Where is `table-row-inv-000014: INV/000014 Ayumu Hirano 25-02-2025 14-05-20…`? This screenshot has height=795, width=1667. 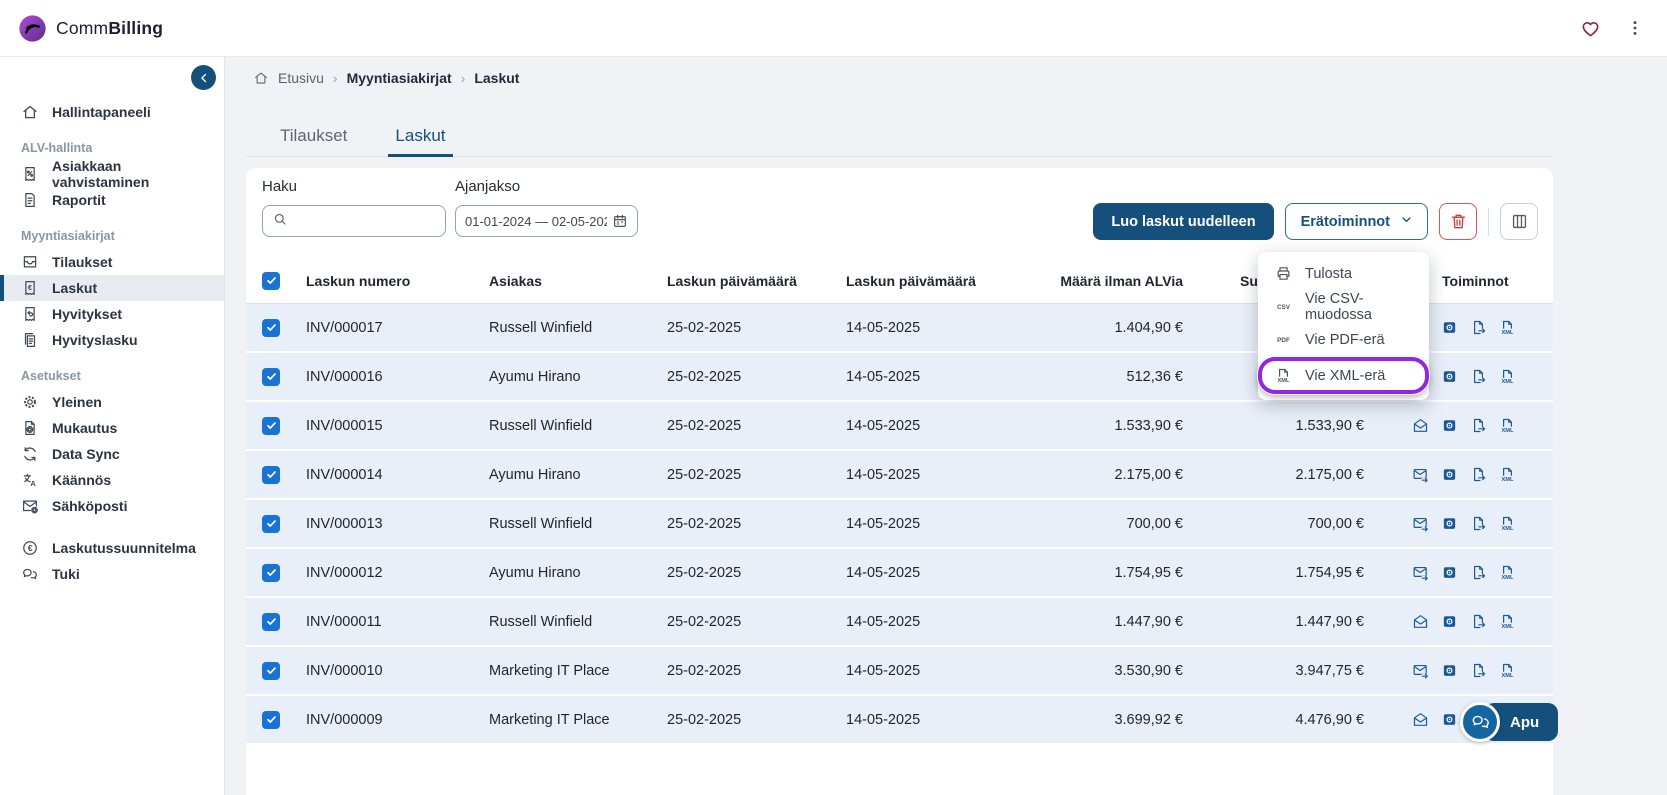
table-row-inv-000014: INV/000014 Ayumu Hirano 25-02-2025 14-05-20… is located at coordinates (899, 475).